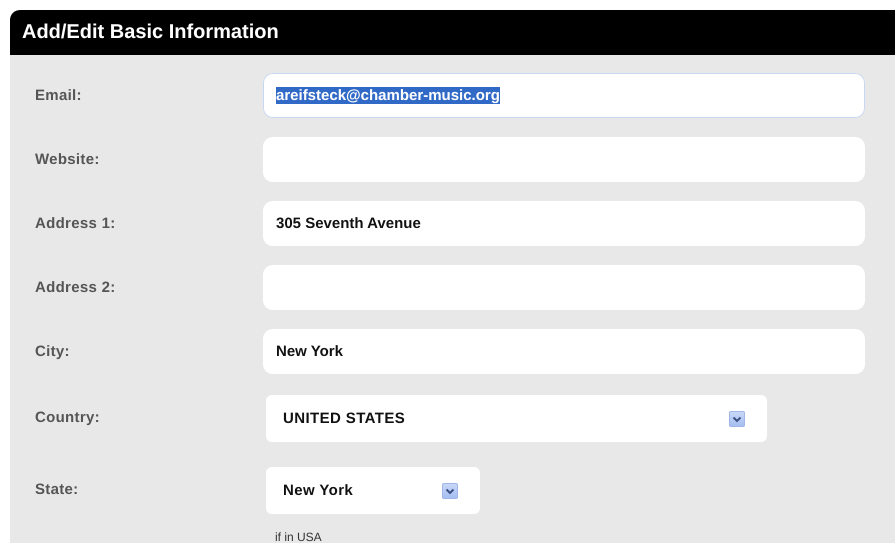 The height and width of the screenshot is (543, 895). I want to click on input-field: 305 Seventh Avenue, so click(564, 223).